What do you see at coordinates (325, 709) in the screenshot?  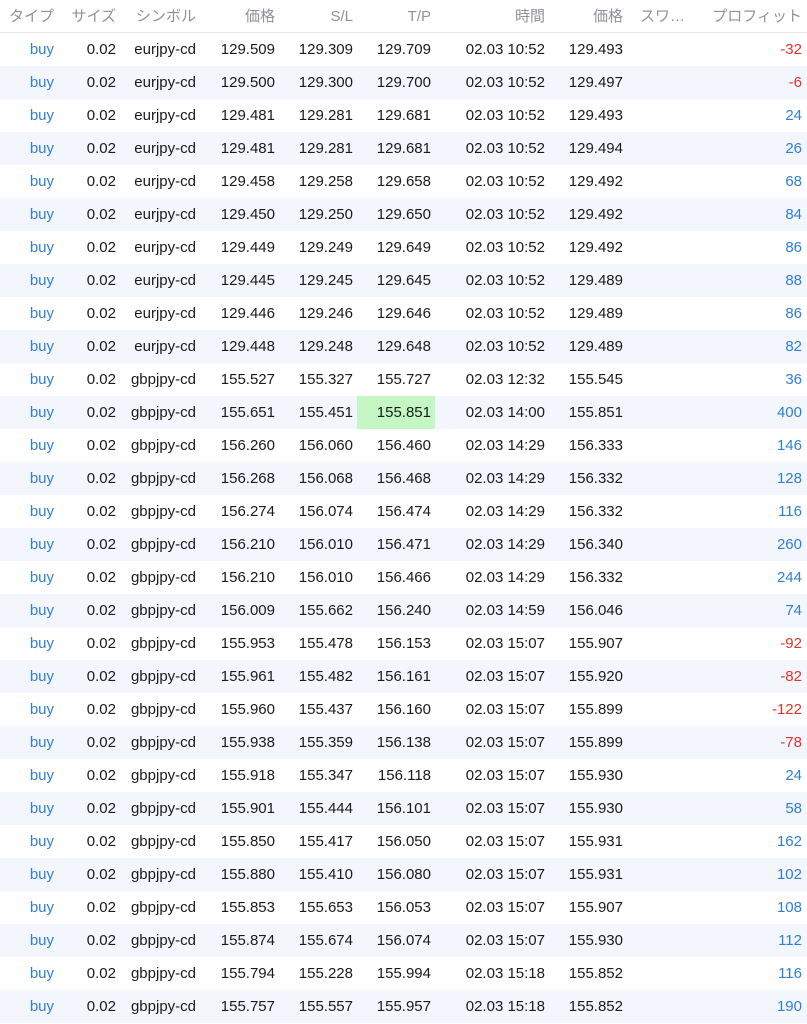 I see `stop-loss-cell: 155.437` at bounding box center [325, 709].